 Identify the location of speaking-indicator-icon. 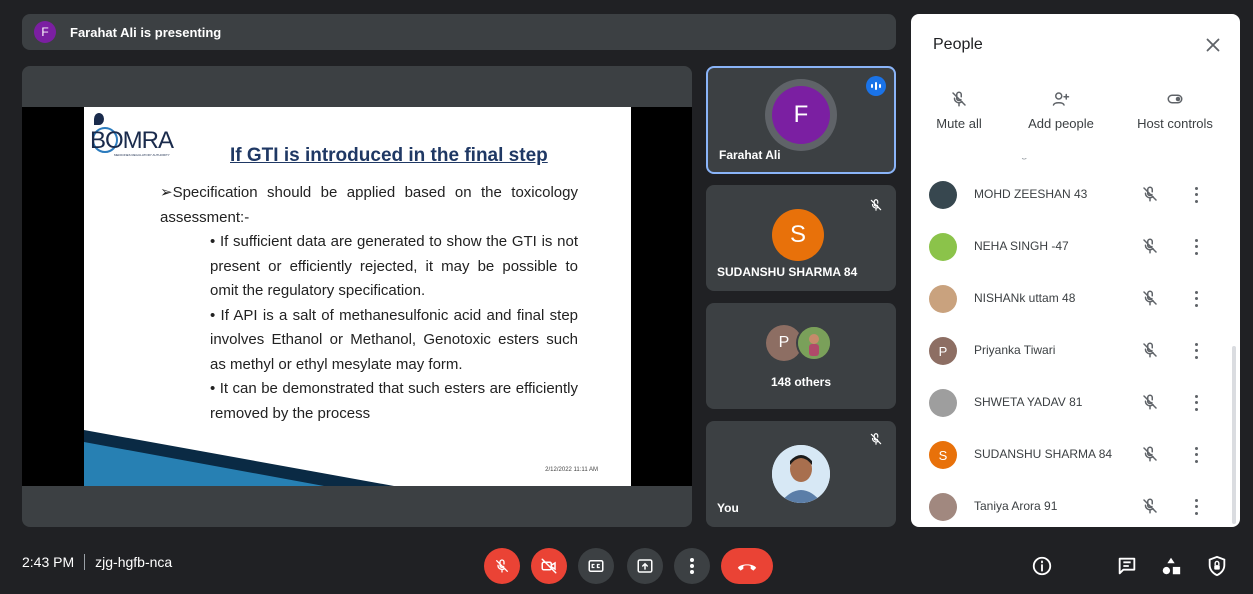
(876, 86).